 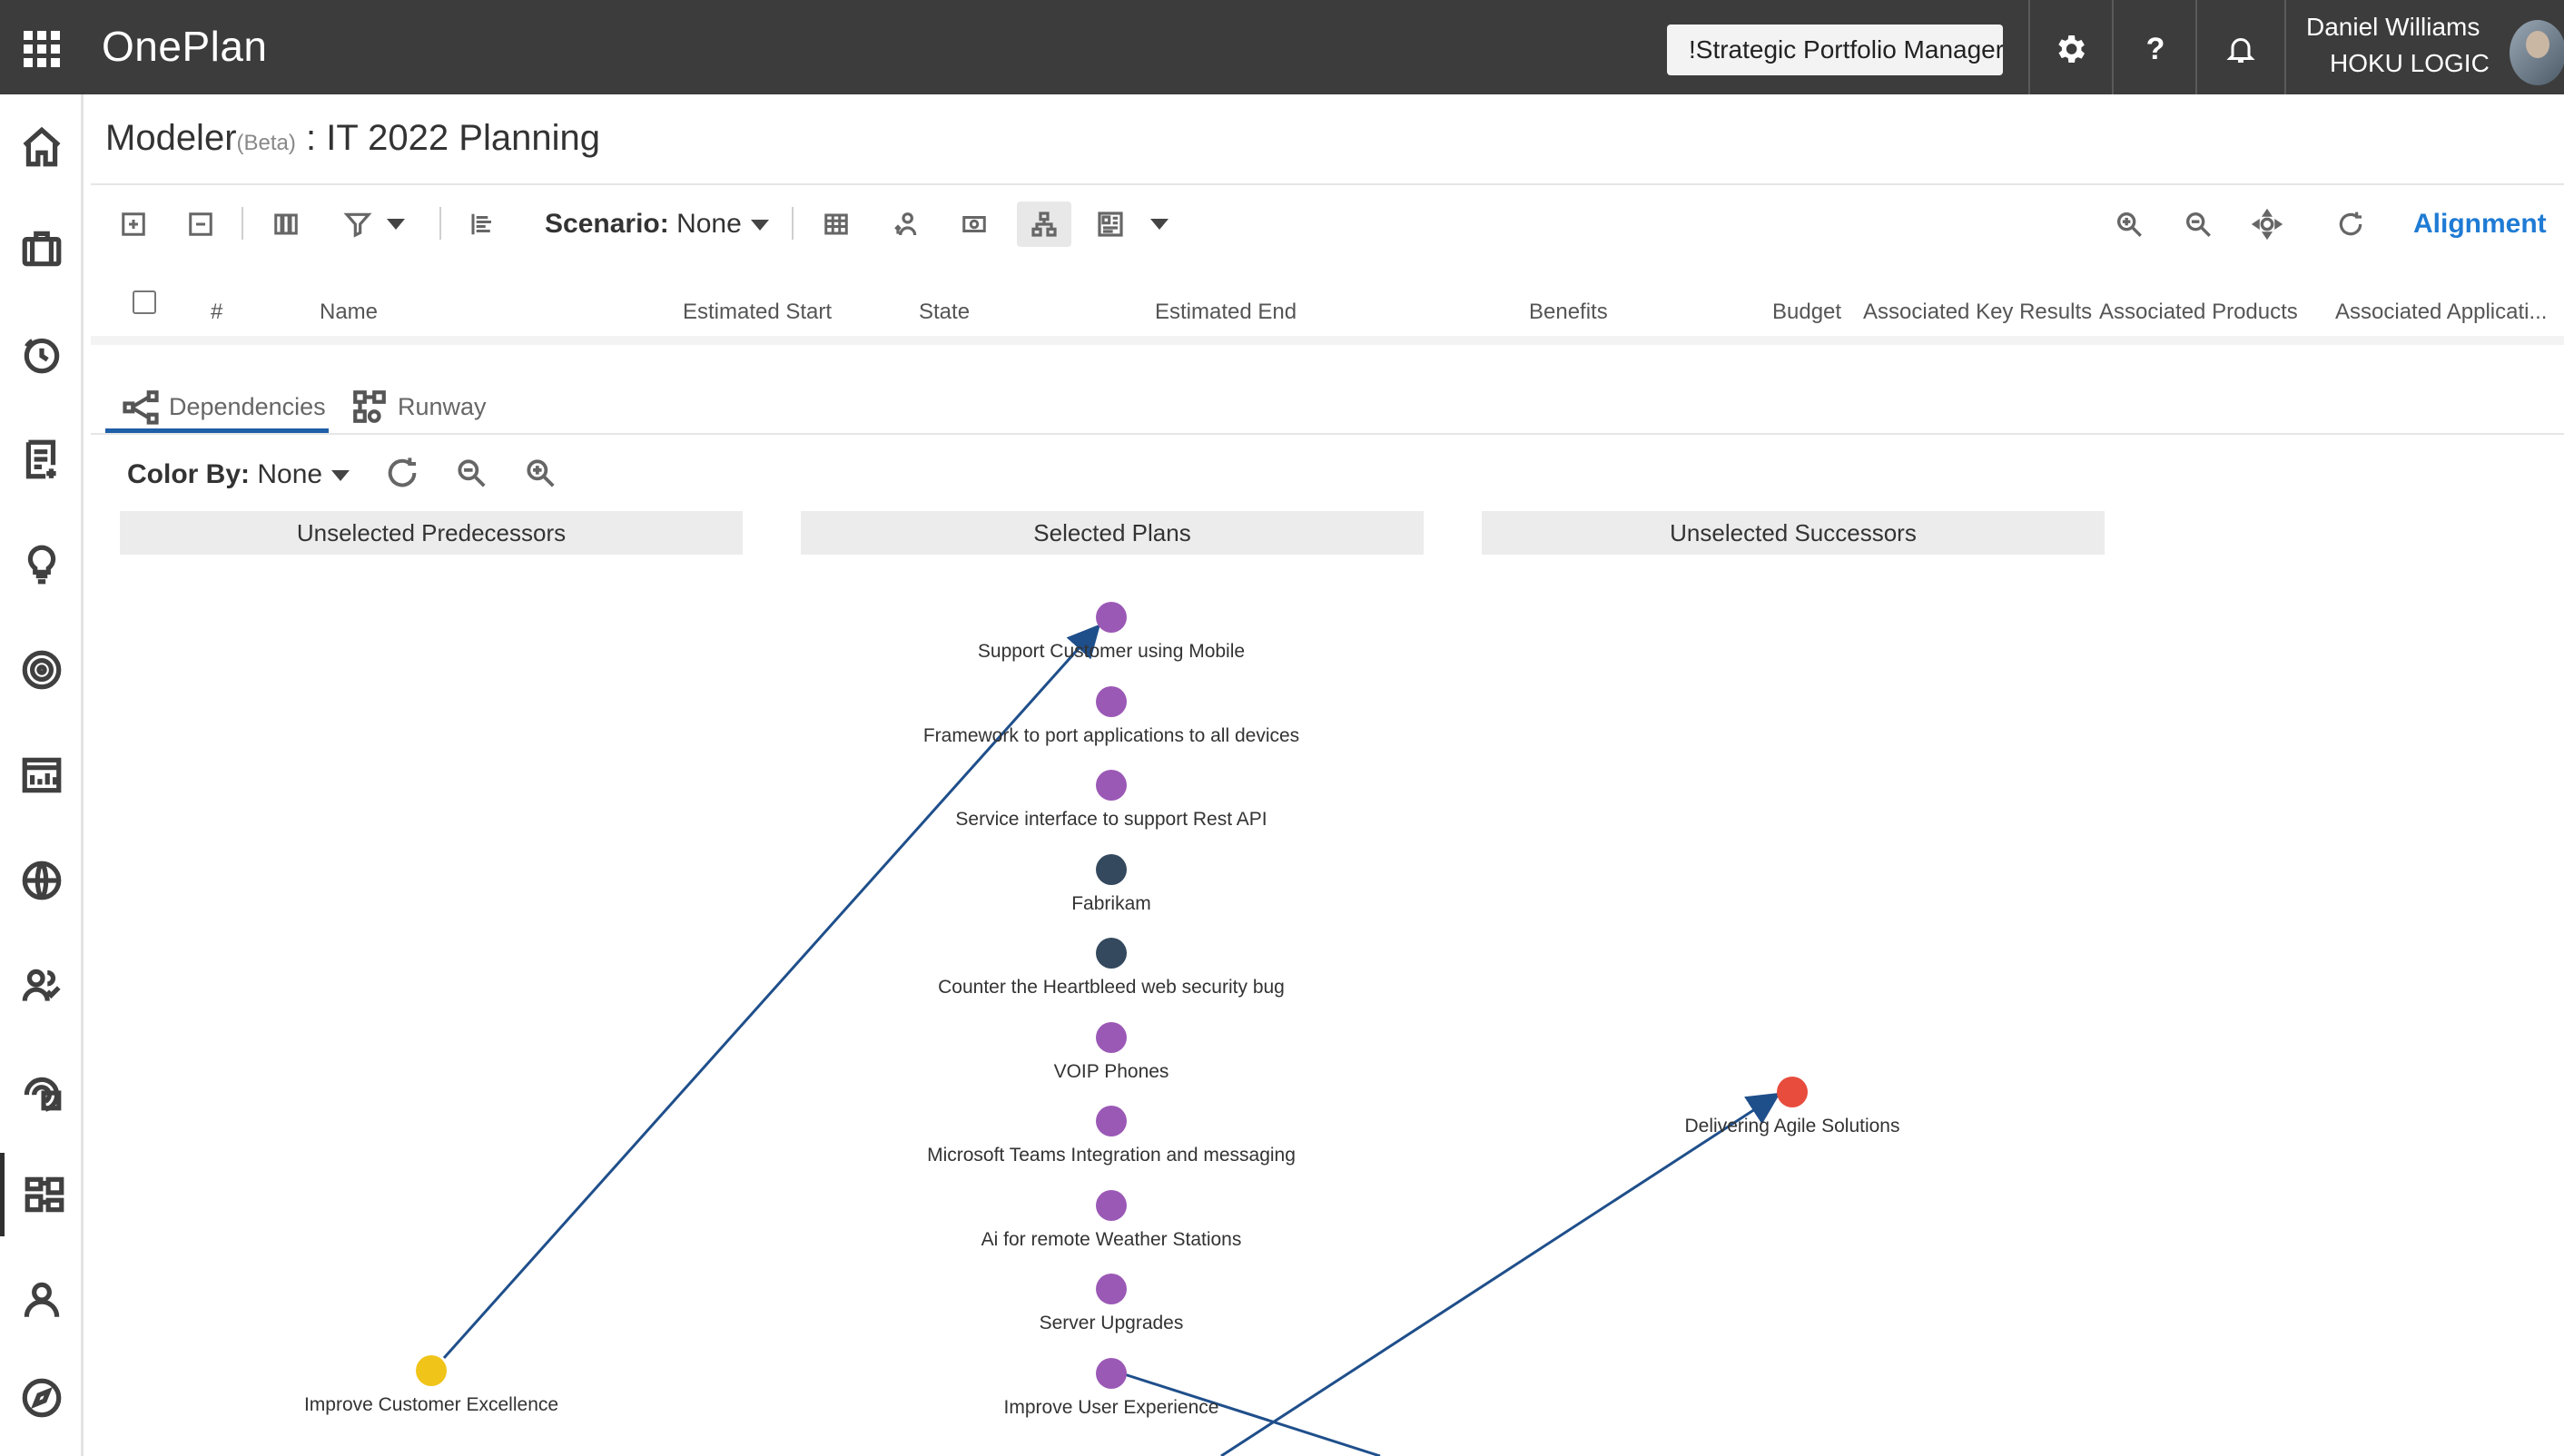 What do you see at coordinates (757, 312) in the screenshot?
I see `column-header-estimated-start: Estimated Start` at bounding box center [757, 312].